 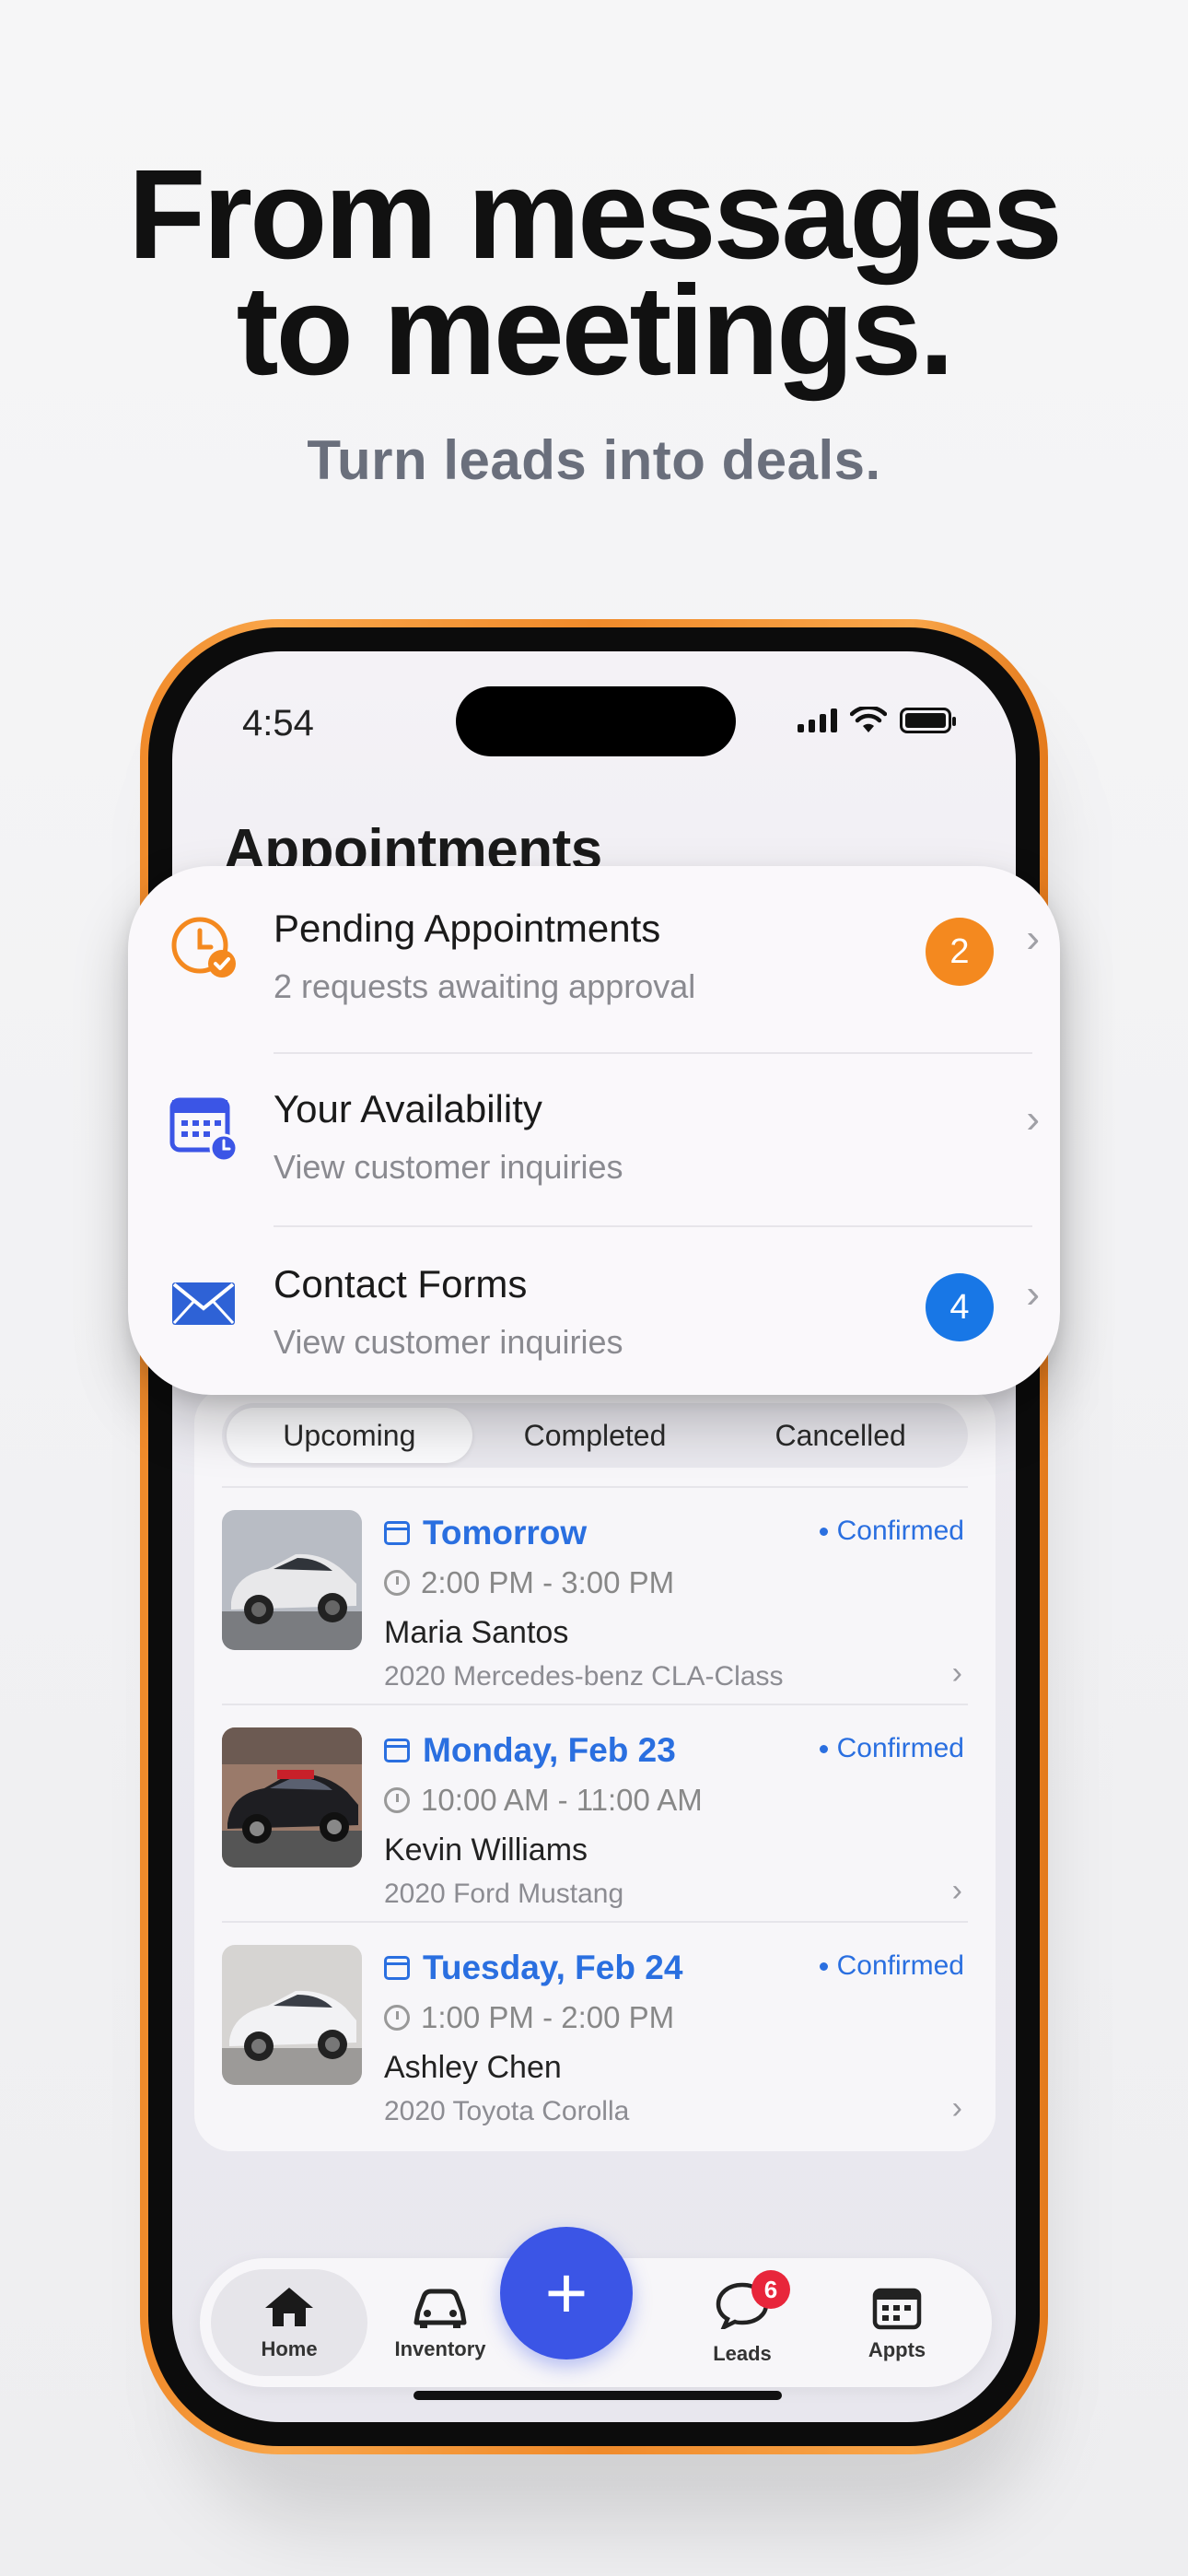 I want to click on your-availability-subtitle: View customer inquiries, so click(x=448, y=1167).